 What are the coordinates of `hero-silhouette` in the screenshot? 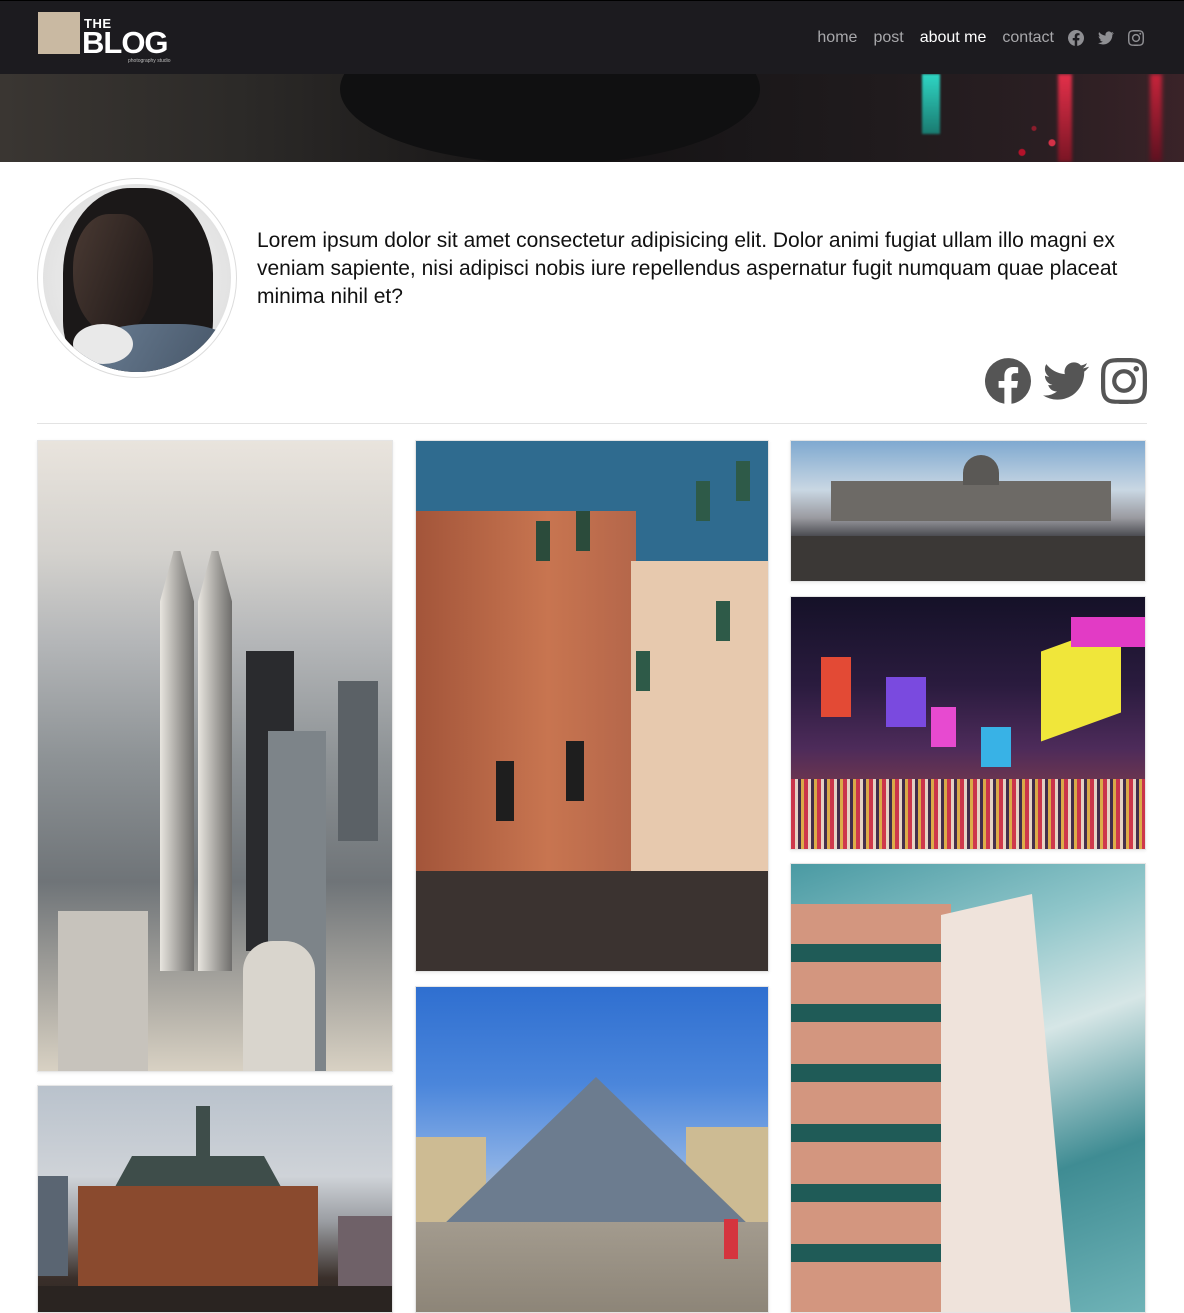 It's located at (550, 118).